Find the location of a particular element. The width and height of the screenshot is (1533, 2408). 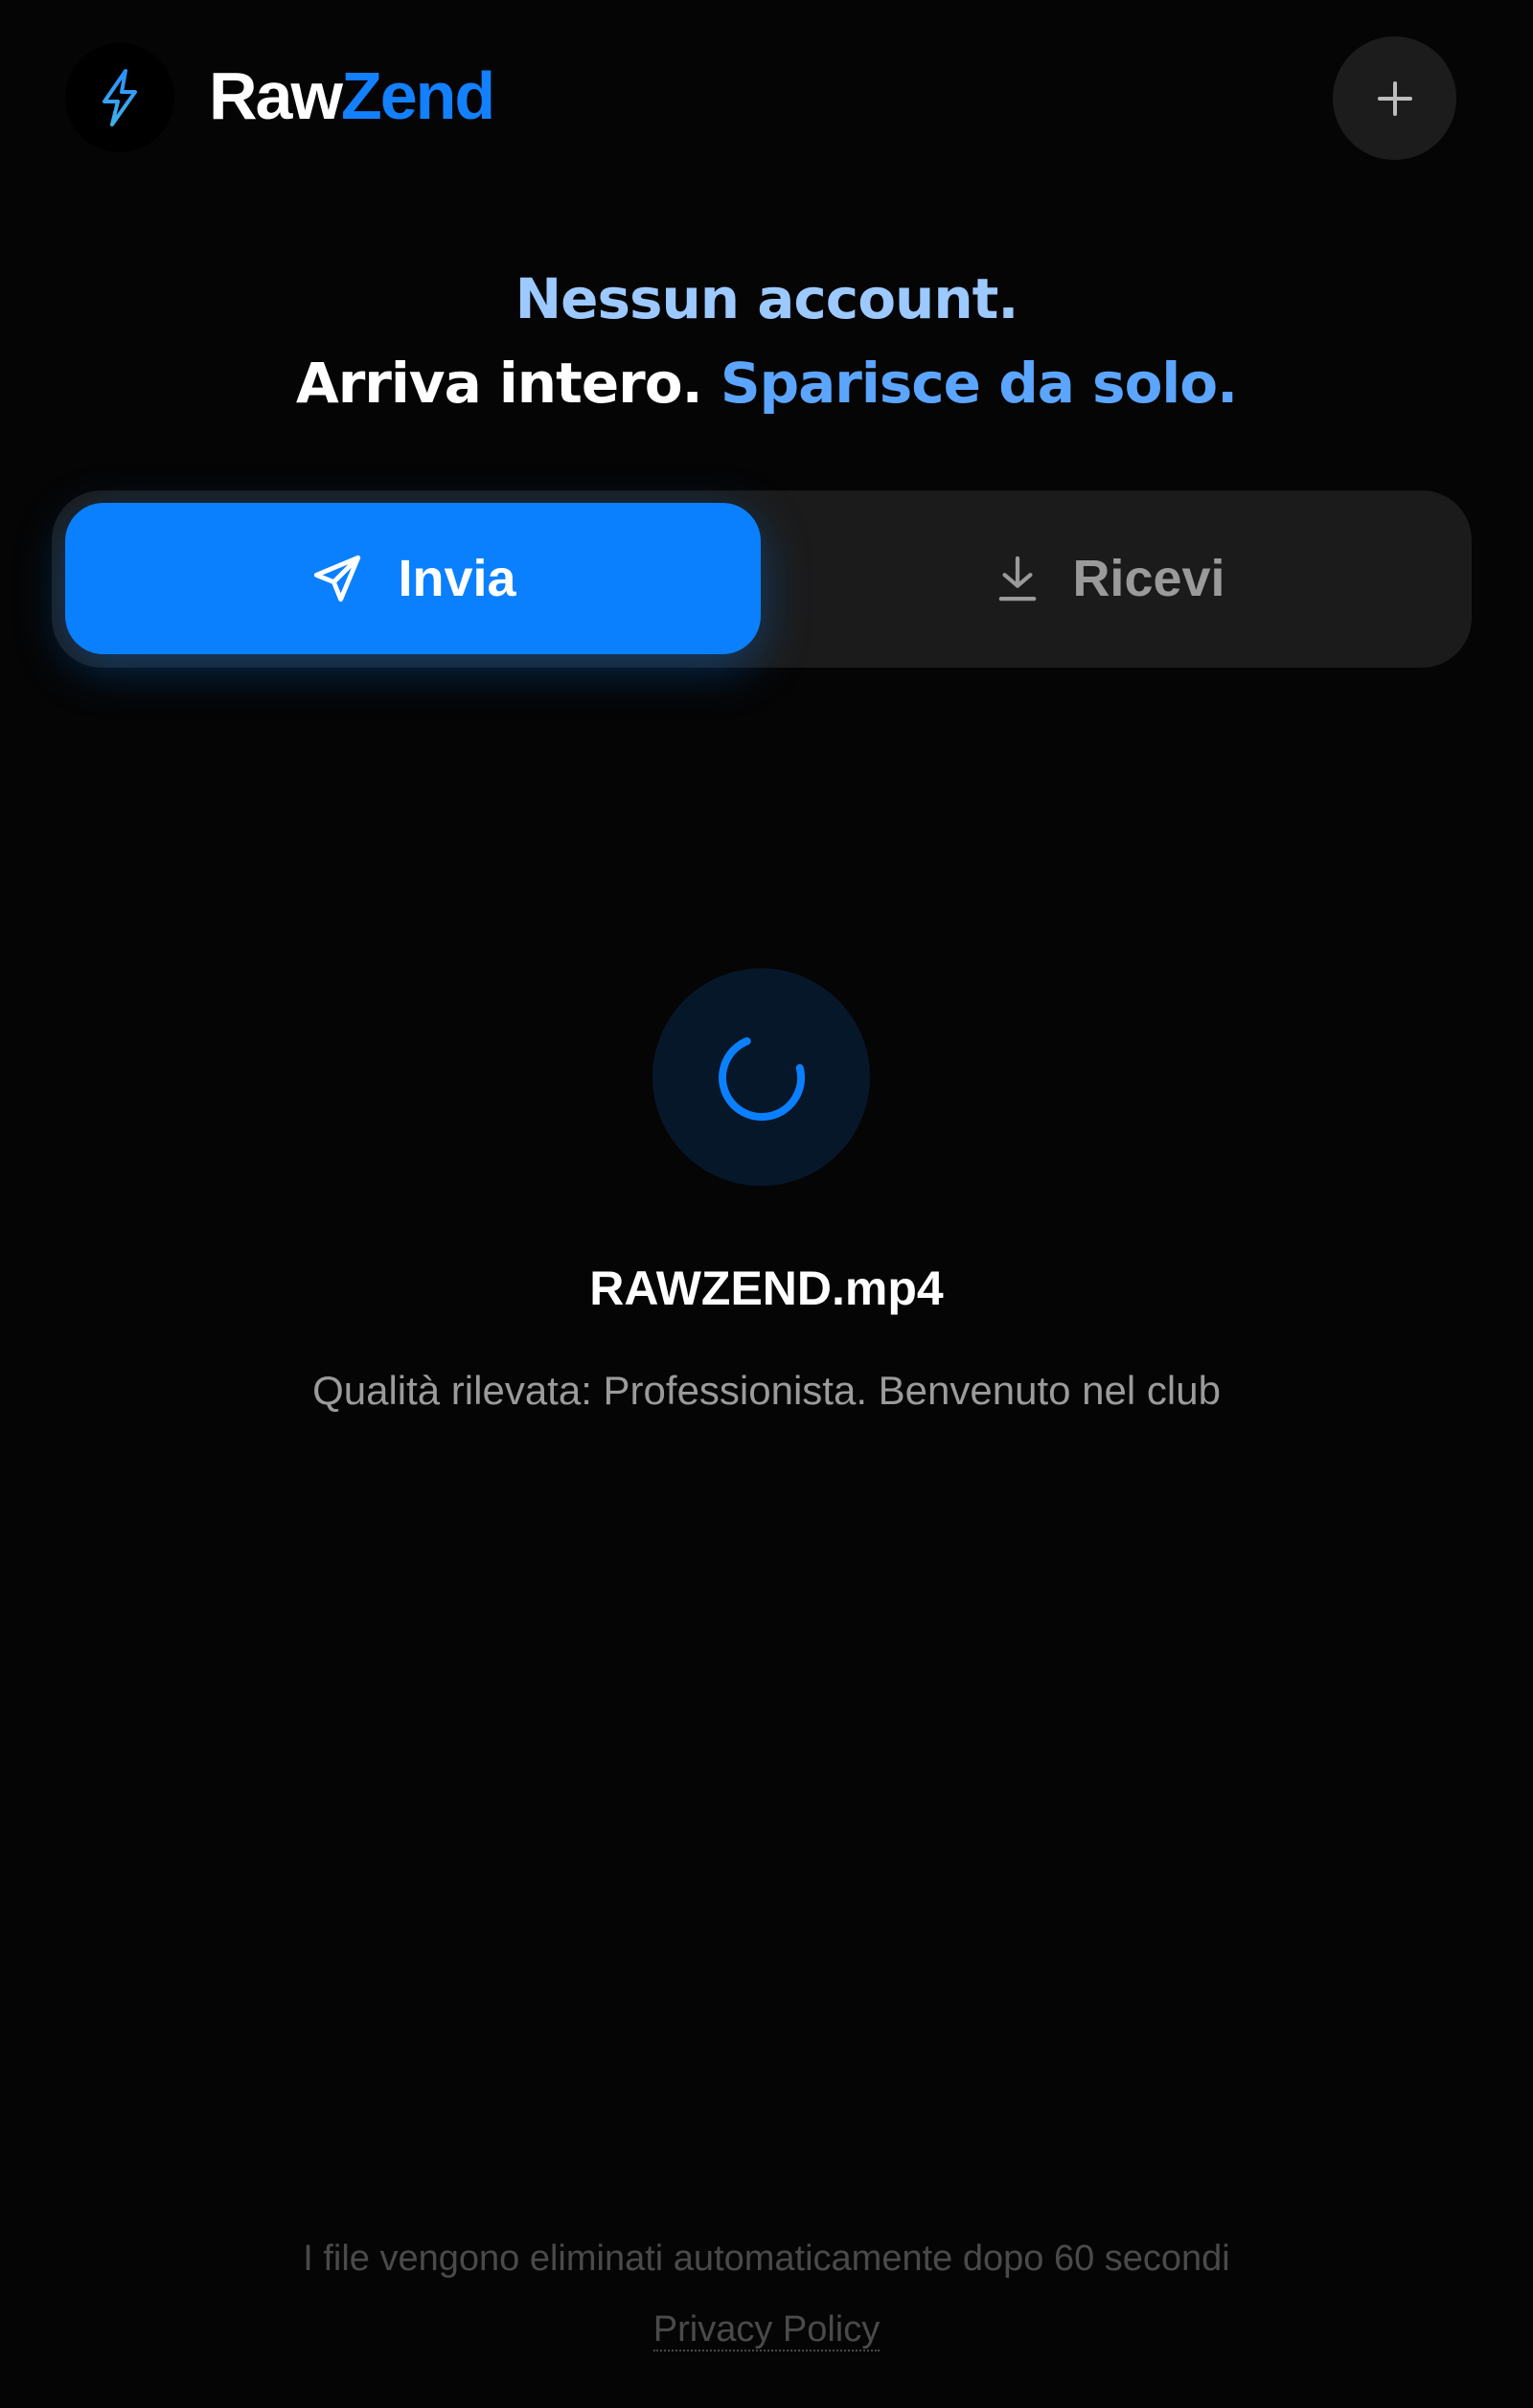

tagline-line2-white: Arriva intero. is located at coordinates (499, 383).